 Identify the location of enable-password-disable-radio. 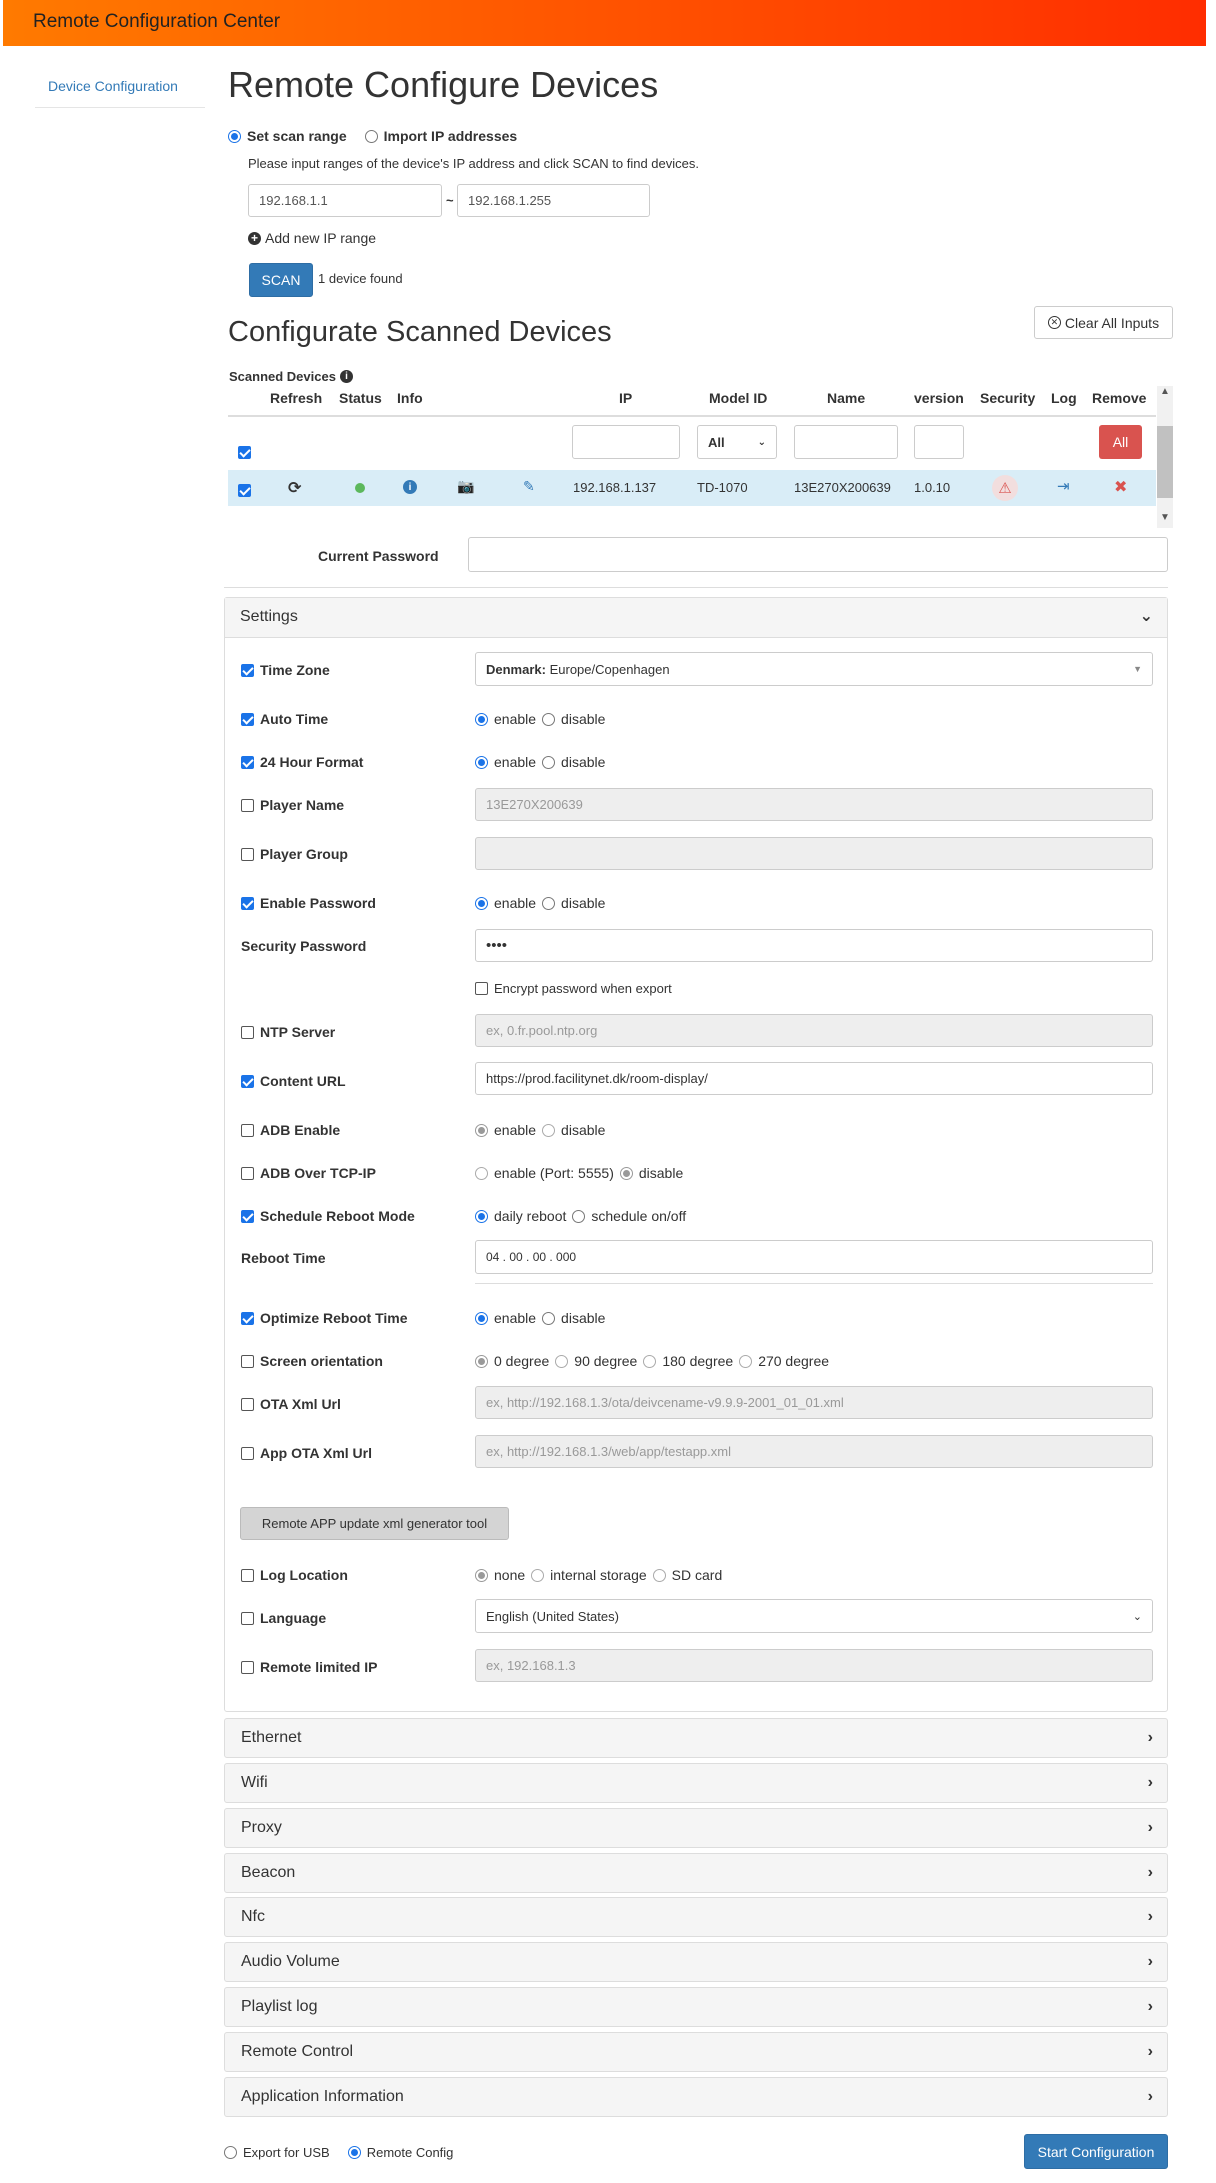
(549, 903).